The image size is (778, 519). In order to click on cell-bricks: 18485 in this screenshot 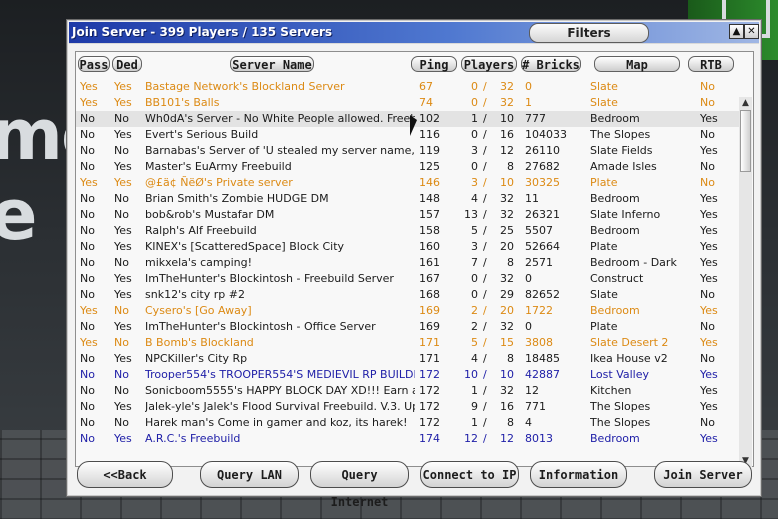, I will do `click(542, 358)`.